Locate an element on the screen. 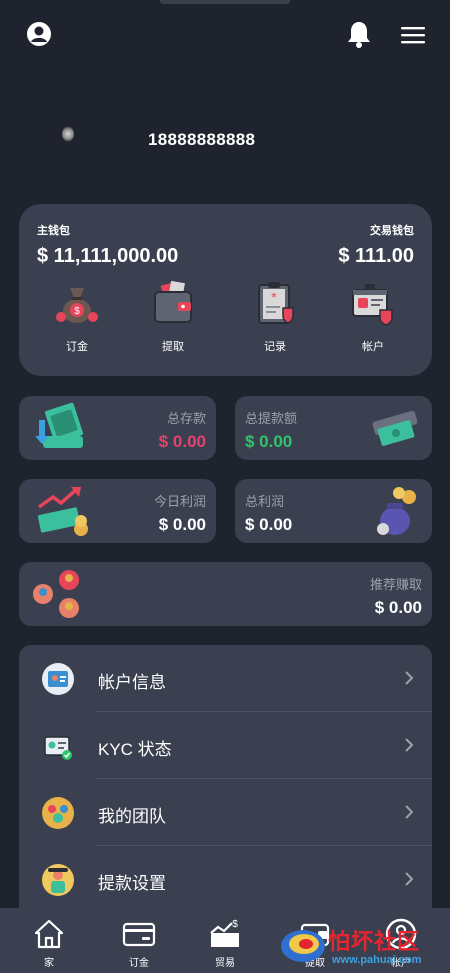  referral-card: 推荐赚取 $ 0.00 is located at coordinates (225, 594).